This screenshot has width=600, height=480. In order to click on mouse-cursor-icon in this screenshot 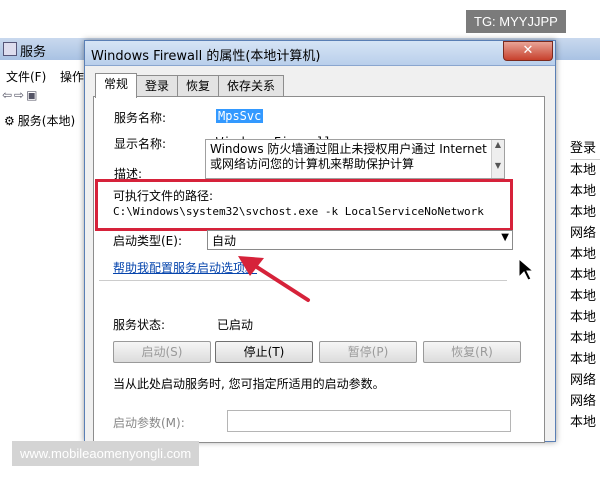, I will do `click(526, 269)`.